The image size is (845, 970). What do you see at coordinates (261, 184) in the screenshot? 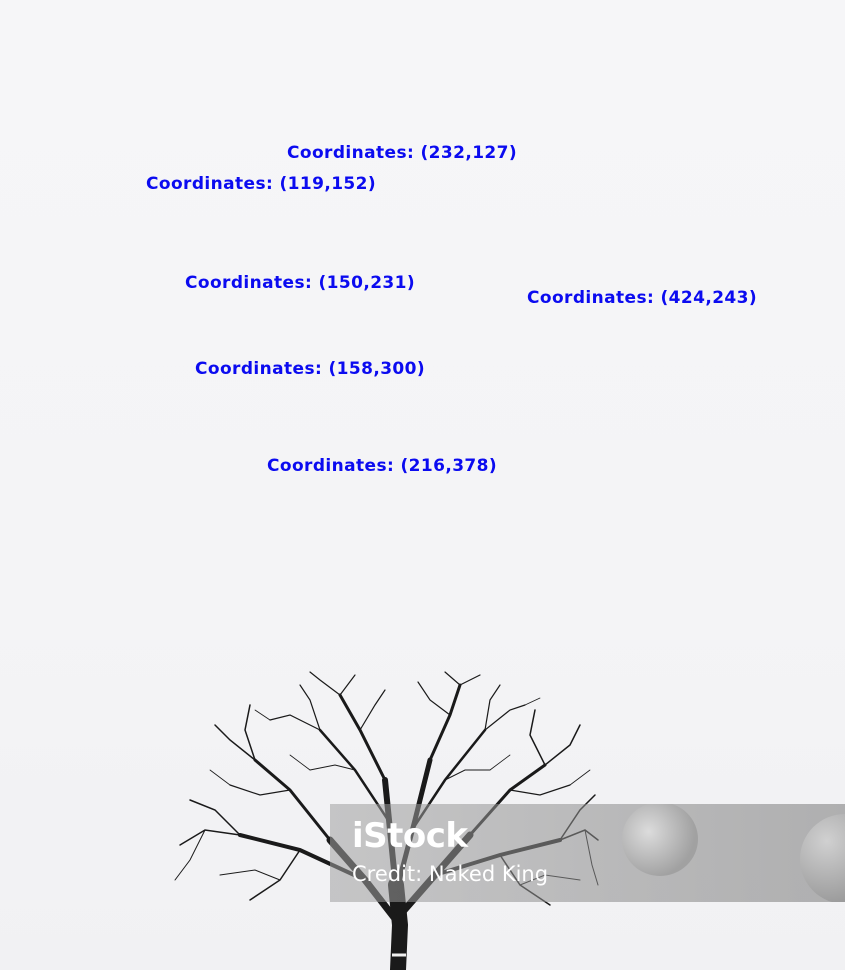
I see `coordinate-label: Coordinates: (119,152)` at bounding box center [261, 184].